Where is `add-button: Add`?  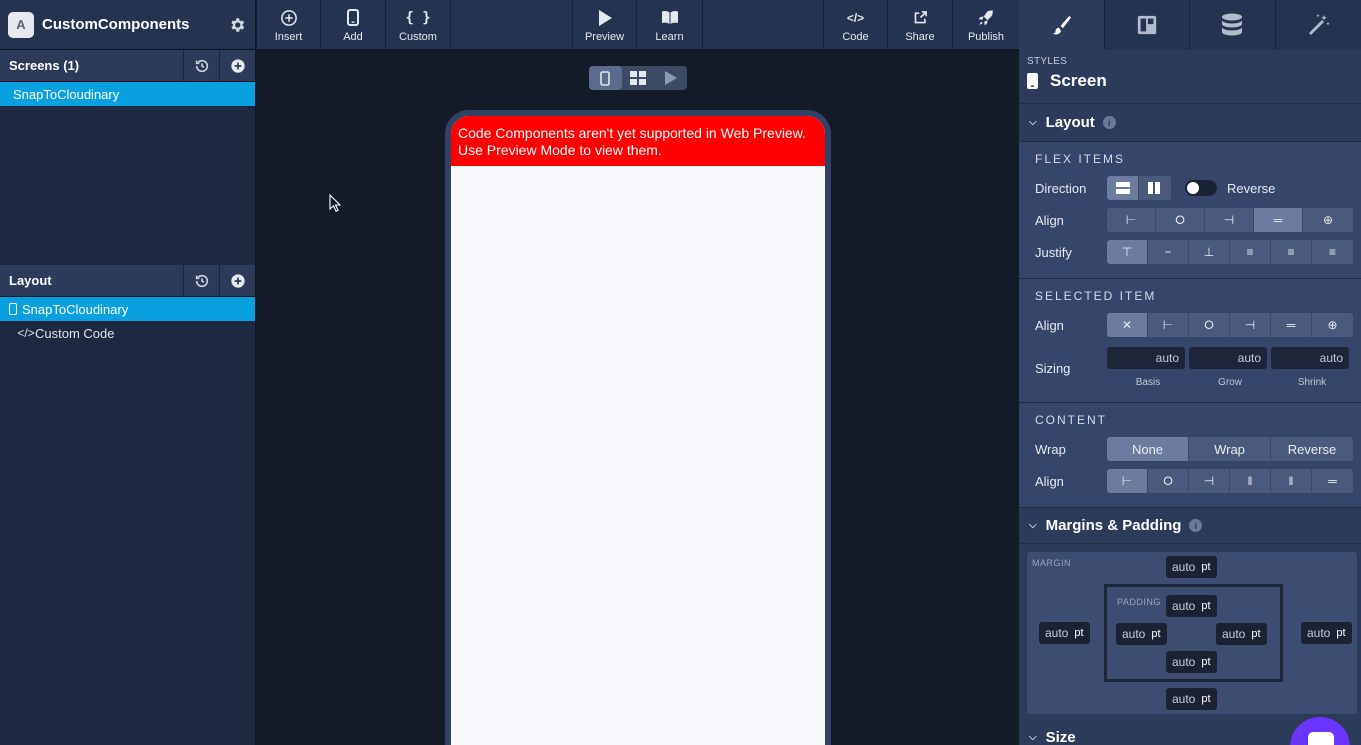
add-button: Add is located at coordinates (353, 25).